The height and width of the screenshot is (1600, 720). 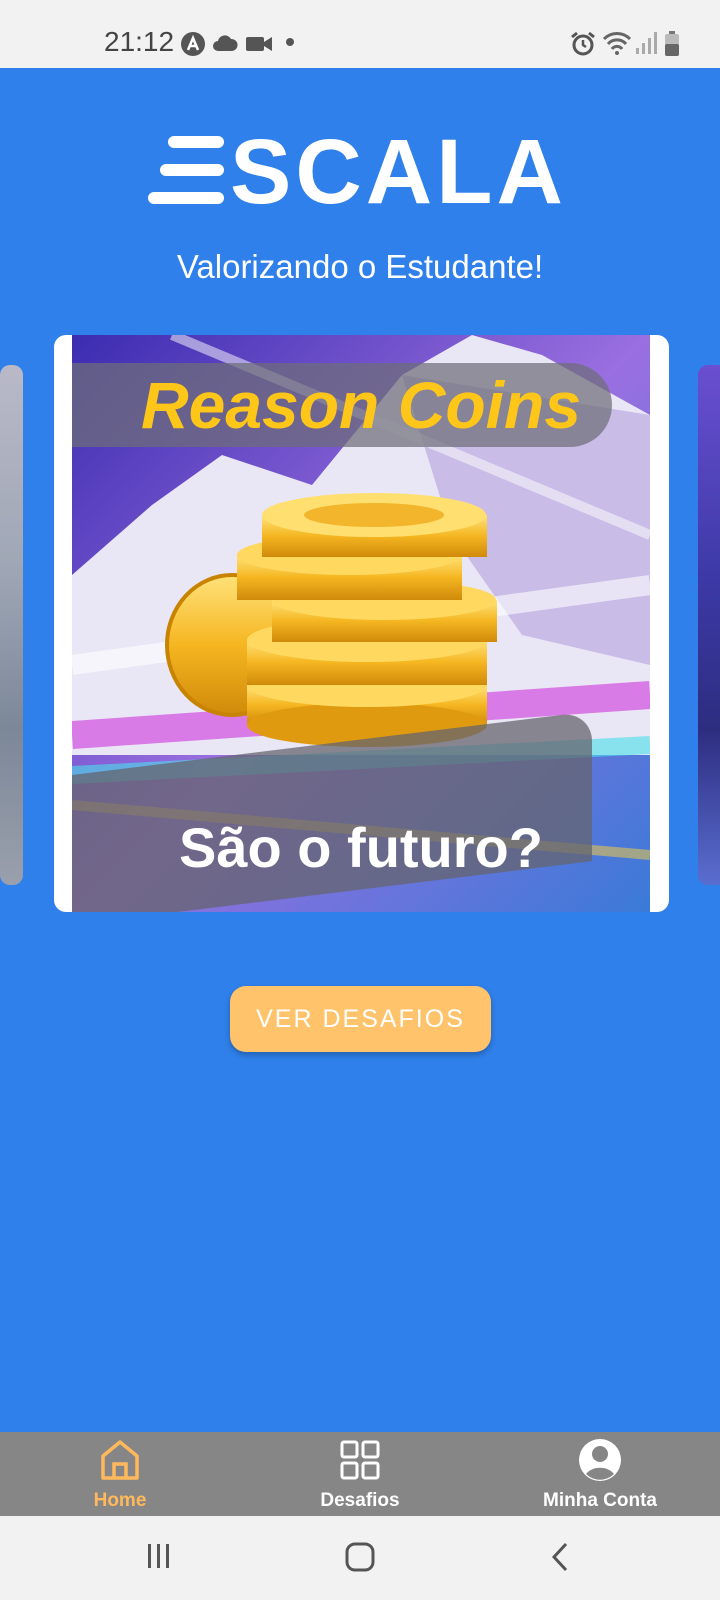 I want to click on nav-item-desafios: Desafios, so click(x=360, y=1474).